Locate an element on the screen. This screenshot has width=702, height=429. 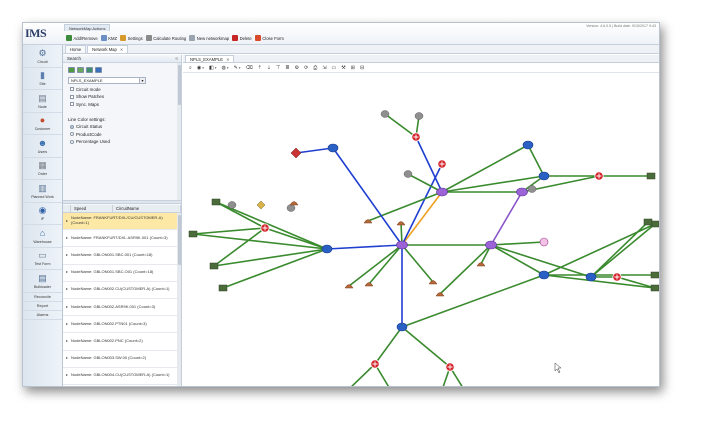
eraser-icon: ⌫ is located at coordinates (249, 68).